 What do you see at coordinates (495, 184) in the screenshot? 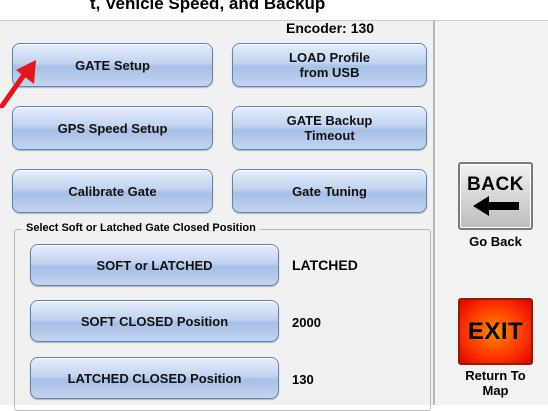
I see `back-label: BACK` at bounding box center [495, 184].